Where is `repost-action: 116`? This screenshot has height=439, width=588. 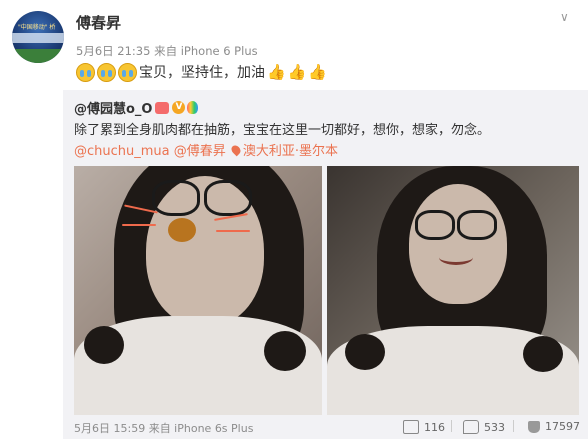
repost-action: 116 is located at coordinates (424, 427).